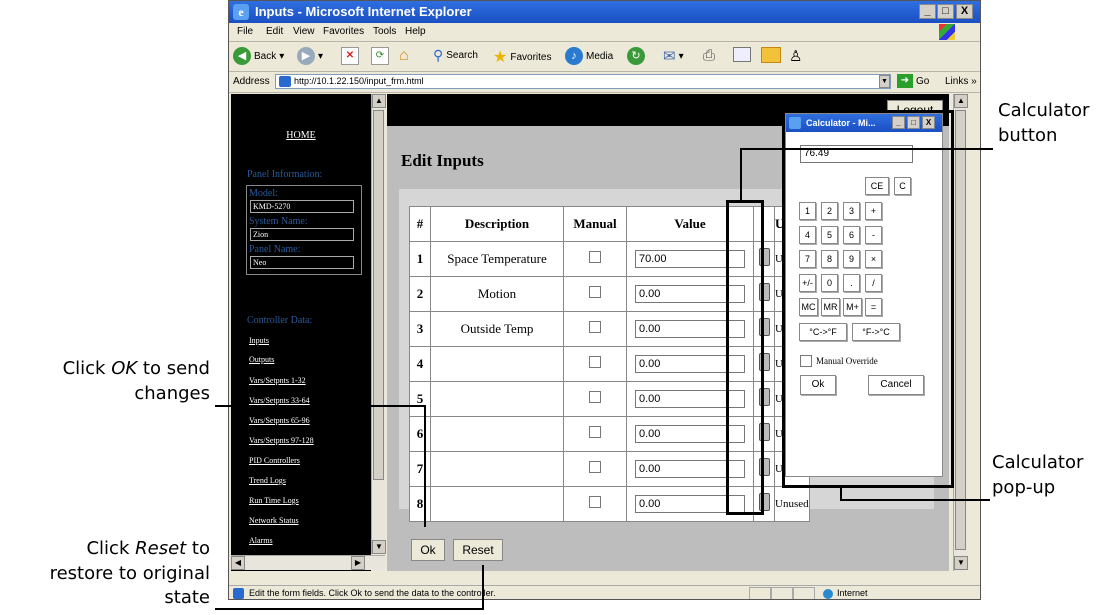 The width and height of the screenshot is (1115, 615). What do you see at coordinates (378, 295) in the screenshot?
I see `scroll-thumb` at bounding box center [378, 295].